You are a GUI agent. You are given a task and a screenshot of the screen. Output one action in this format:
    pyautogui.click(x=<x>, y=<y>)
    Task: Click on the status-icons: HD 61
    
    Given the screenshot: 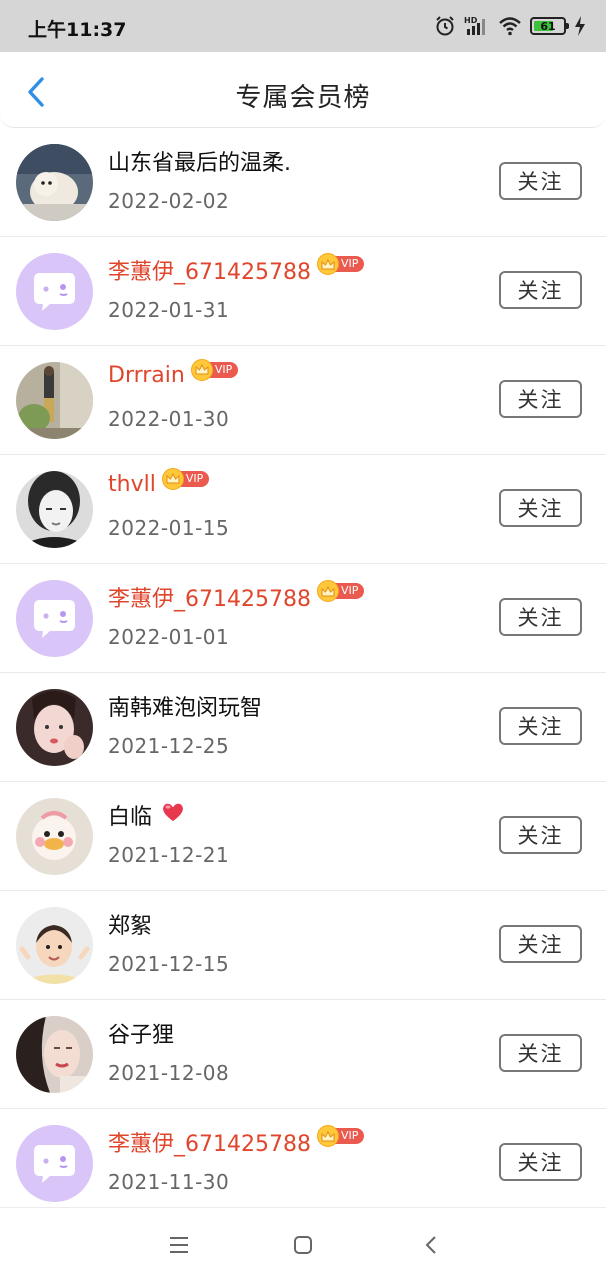 What is the action you would take?
    pyautogui.click(x=510, y=26)
    